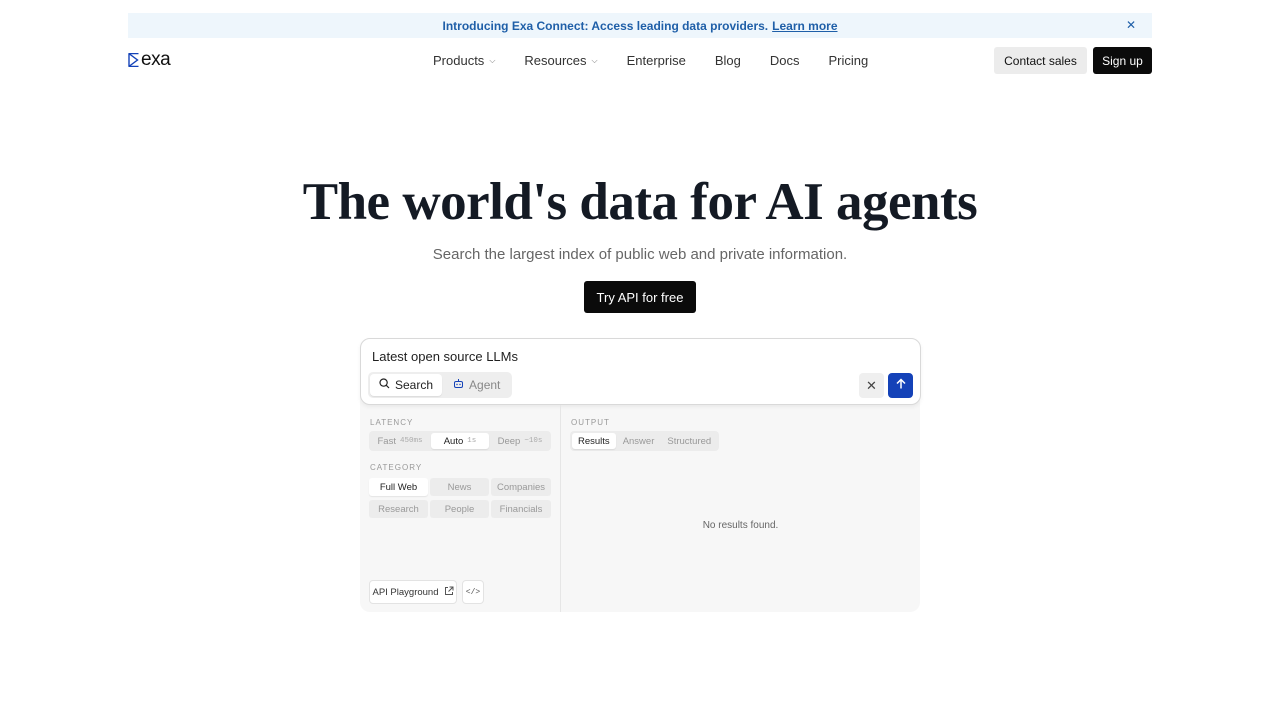  What do you see at coordinates (804, 26) in the screenshot?
I see `banner-learn-more-link: Learn more` at bounding box center [804, 26].